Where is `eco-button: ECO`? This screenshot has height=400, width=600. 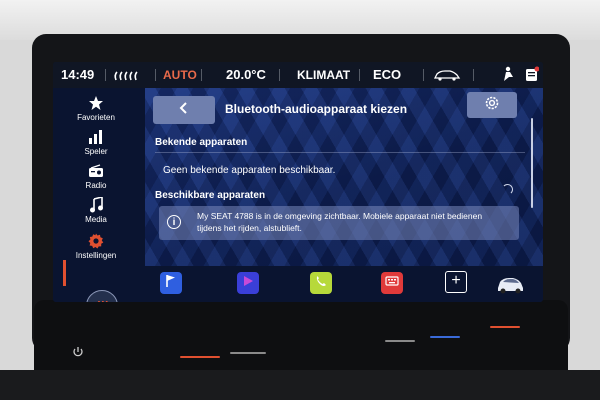
eco-button: ECO is located at coordinates (387, 74).